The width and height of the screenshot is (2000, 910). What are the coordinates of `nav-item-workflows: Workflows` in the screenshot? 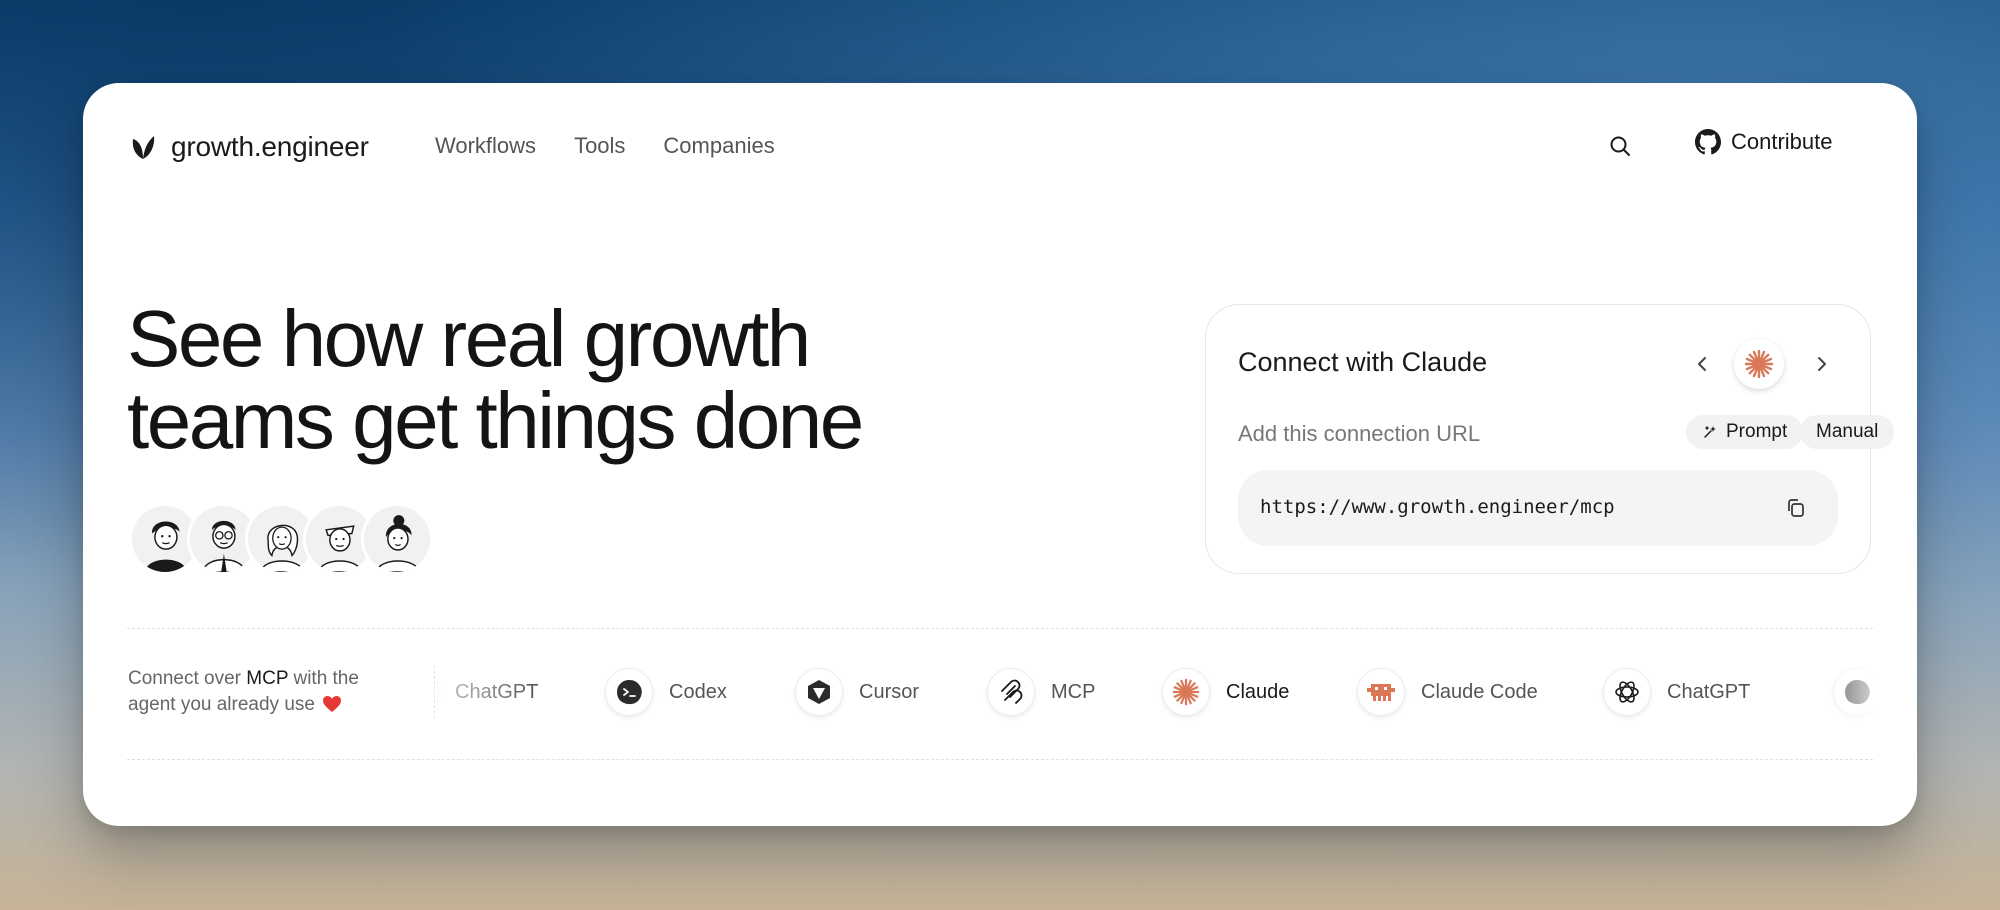 It's located at (485, 146).